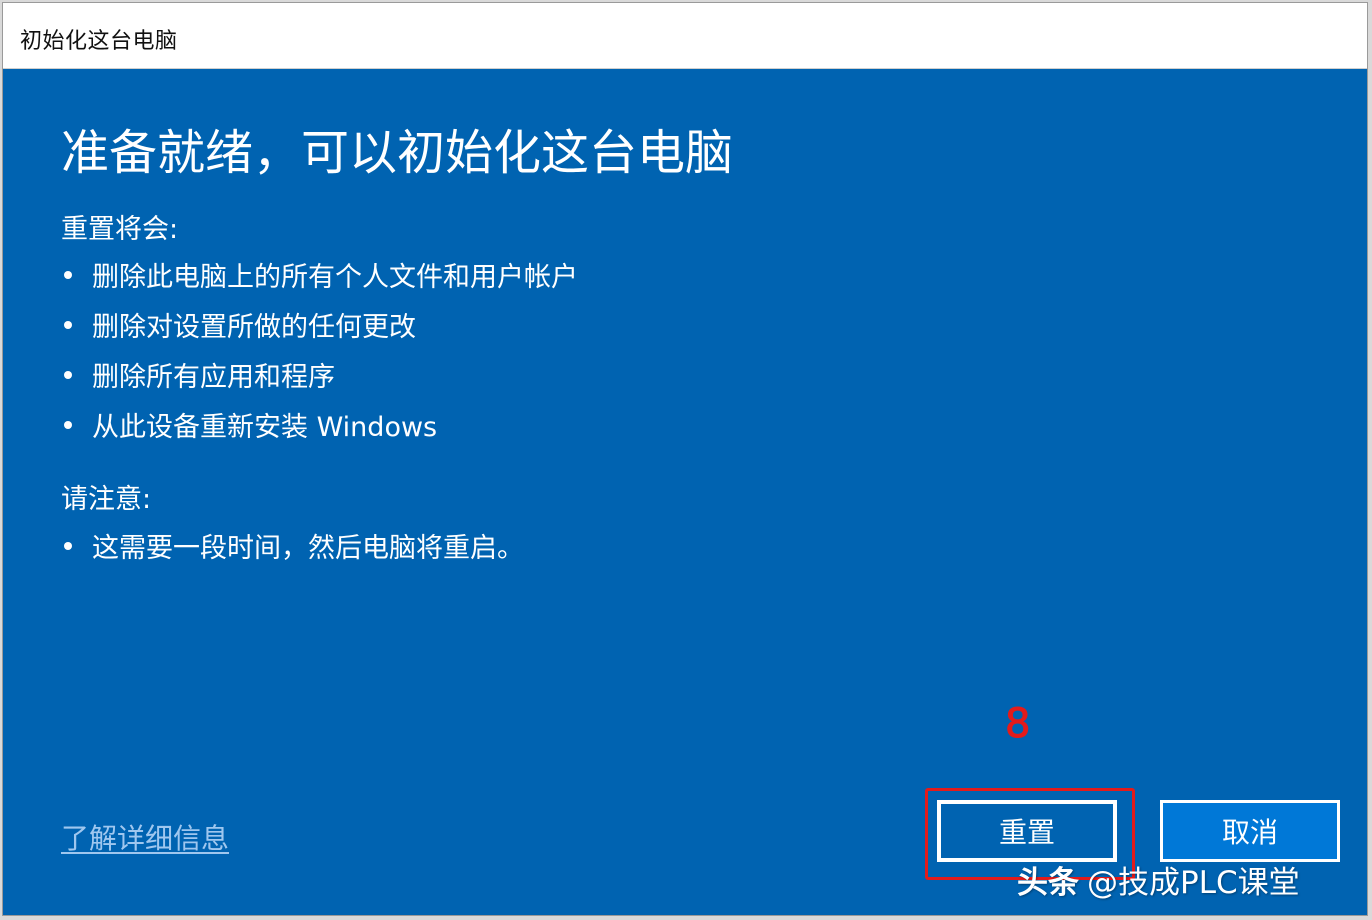  I want to click on list-item-text: 删除对设置所做的任何更改, so click(254, 327).